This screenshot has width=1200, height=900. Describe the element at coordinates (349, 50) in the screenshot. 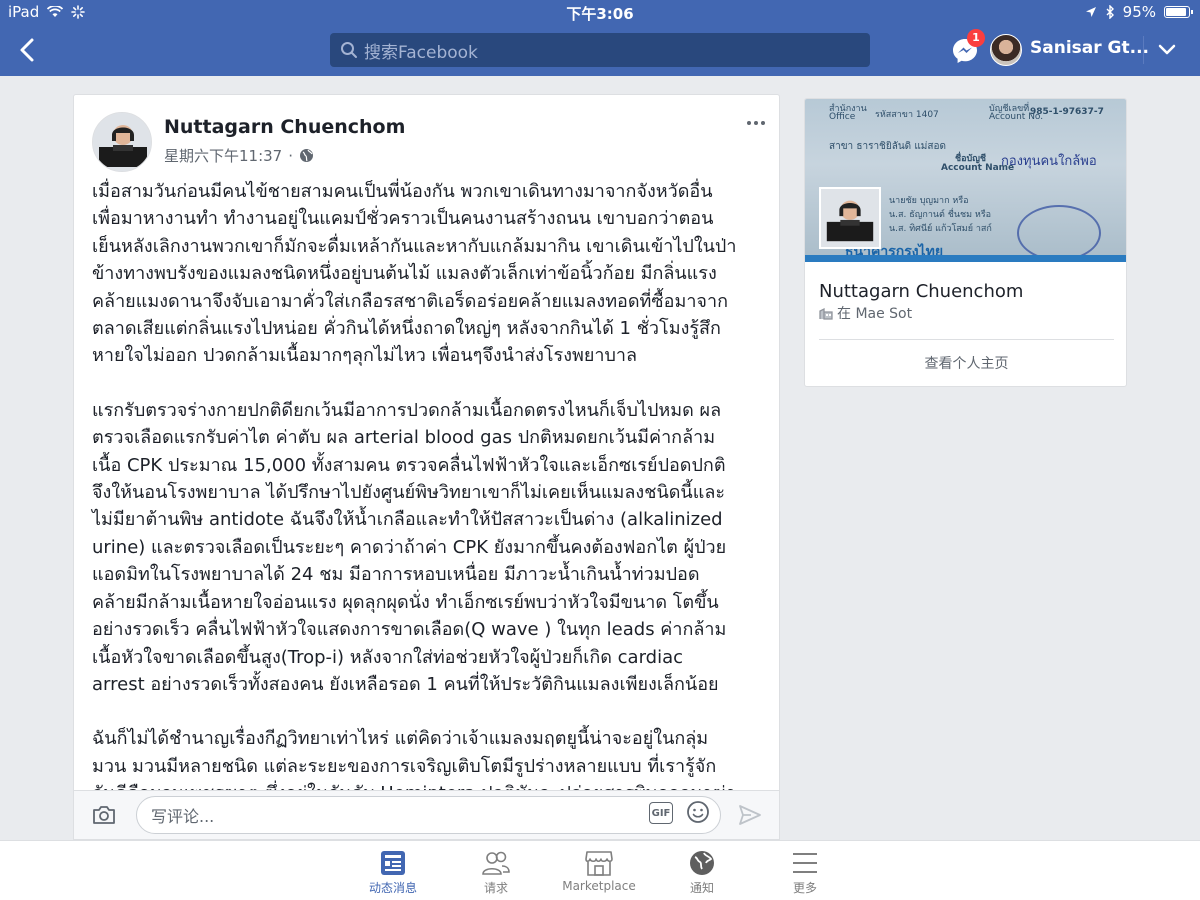

I see `search-icon` at that location.